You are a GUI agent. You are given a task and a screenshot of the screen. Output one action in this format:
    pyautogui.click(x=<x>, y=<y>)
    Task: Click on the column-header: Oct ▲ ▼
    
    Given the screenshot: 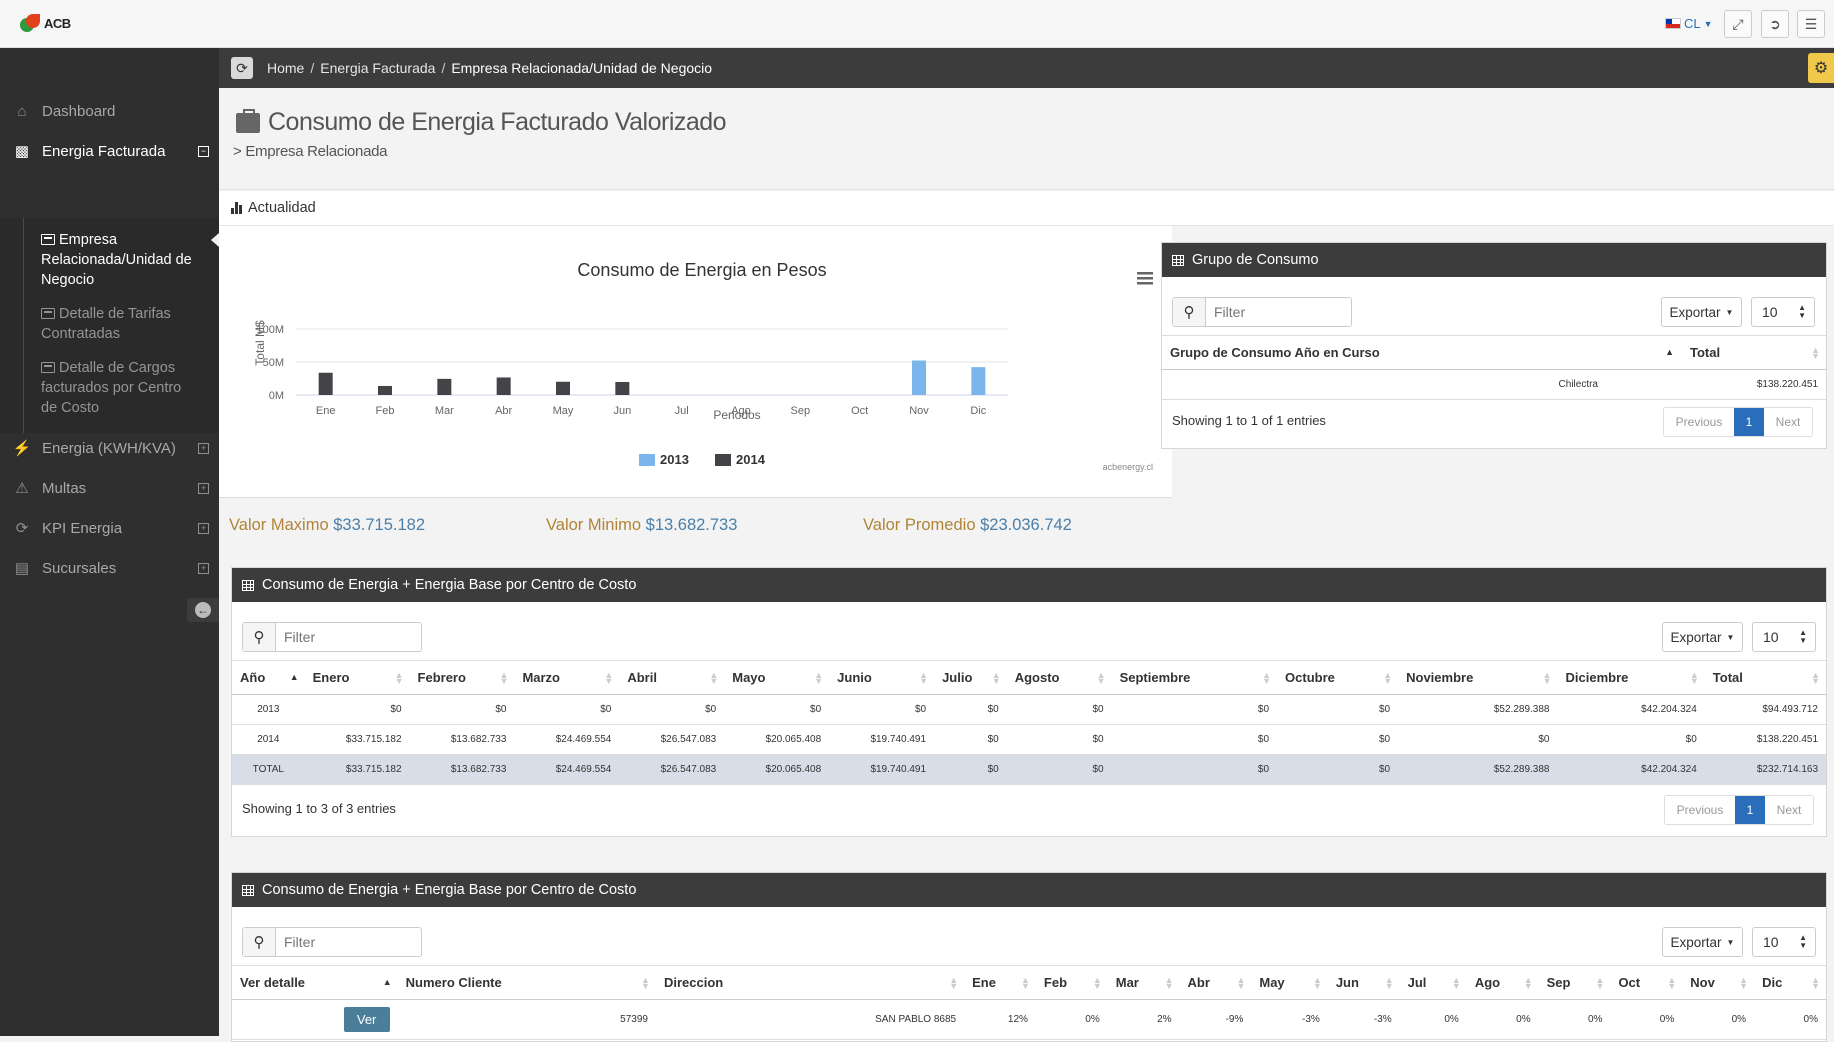 What is the action you would take?
    pyautogui.click(x=1646, y=982)
    